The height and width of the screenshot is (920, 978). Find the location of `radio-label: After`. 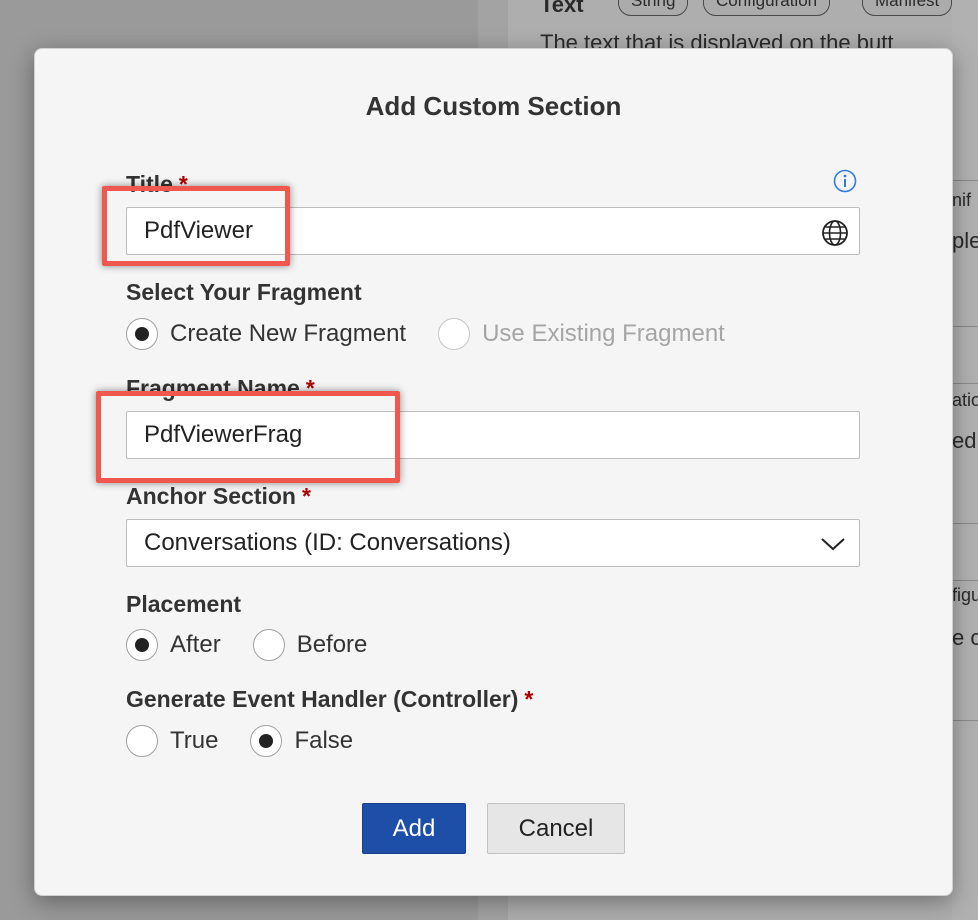

radio-label: After is located at coordinates (195, 644).